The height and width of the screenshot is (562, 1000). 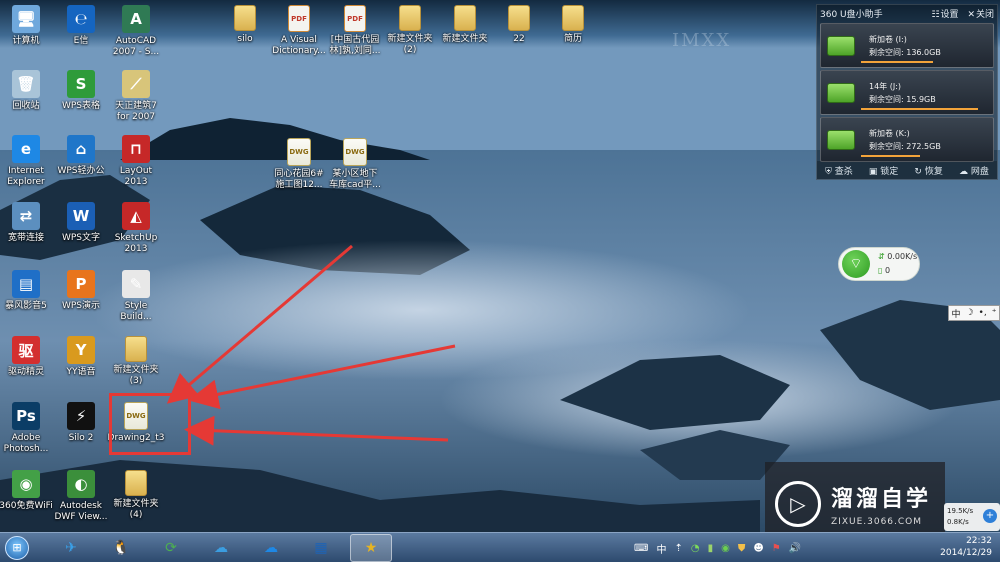 I want to click on usb-drive-item: 14年 (J:) 剩余空间: 15.9GB, so click(x=907, y=92).